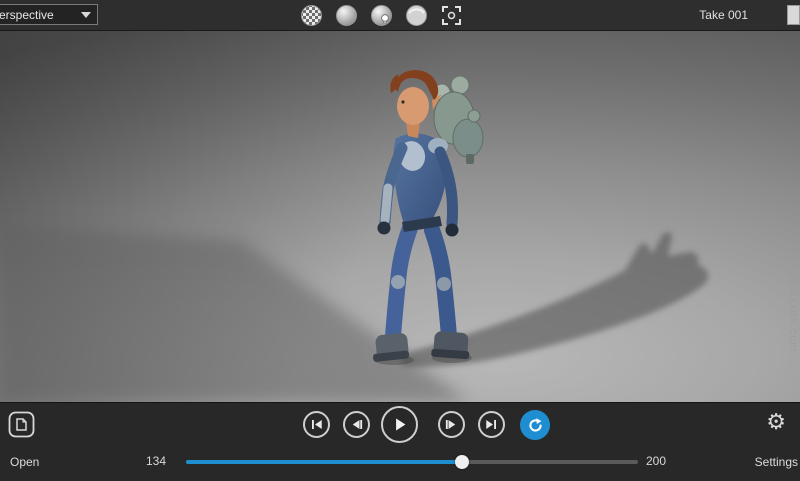  I want to click on timeline-track, so click(412, 462).